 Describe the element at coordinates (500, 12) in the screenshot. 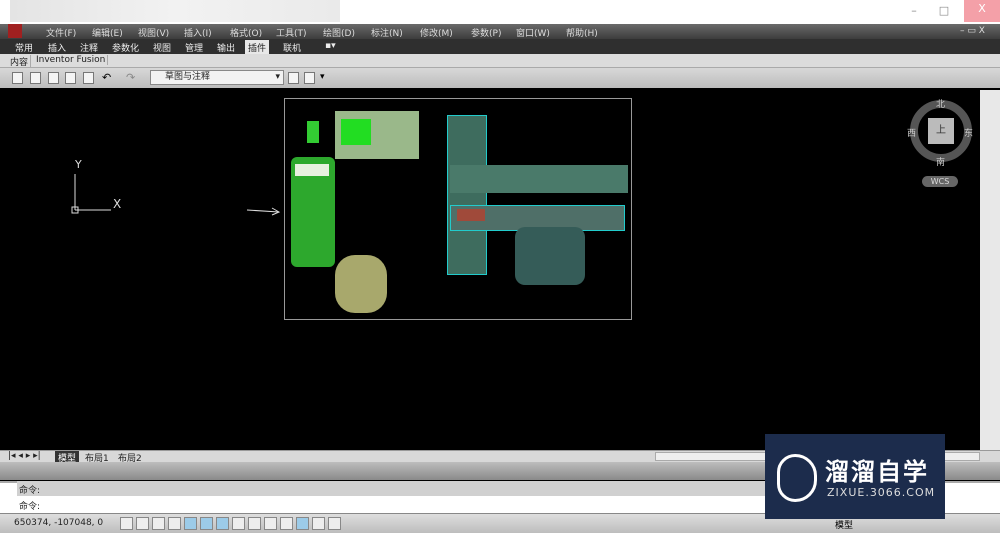

I see `title-bar: – □ X` at that location.